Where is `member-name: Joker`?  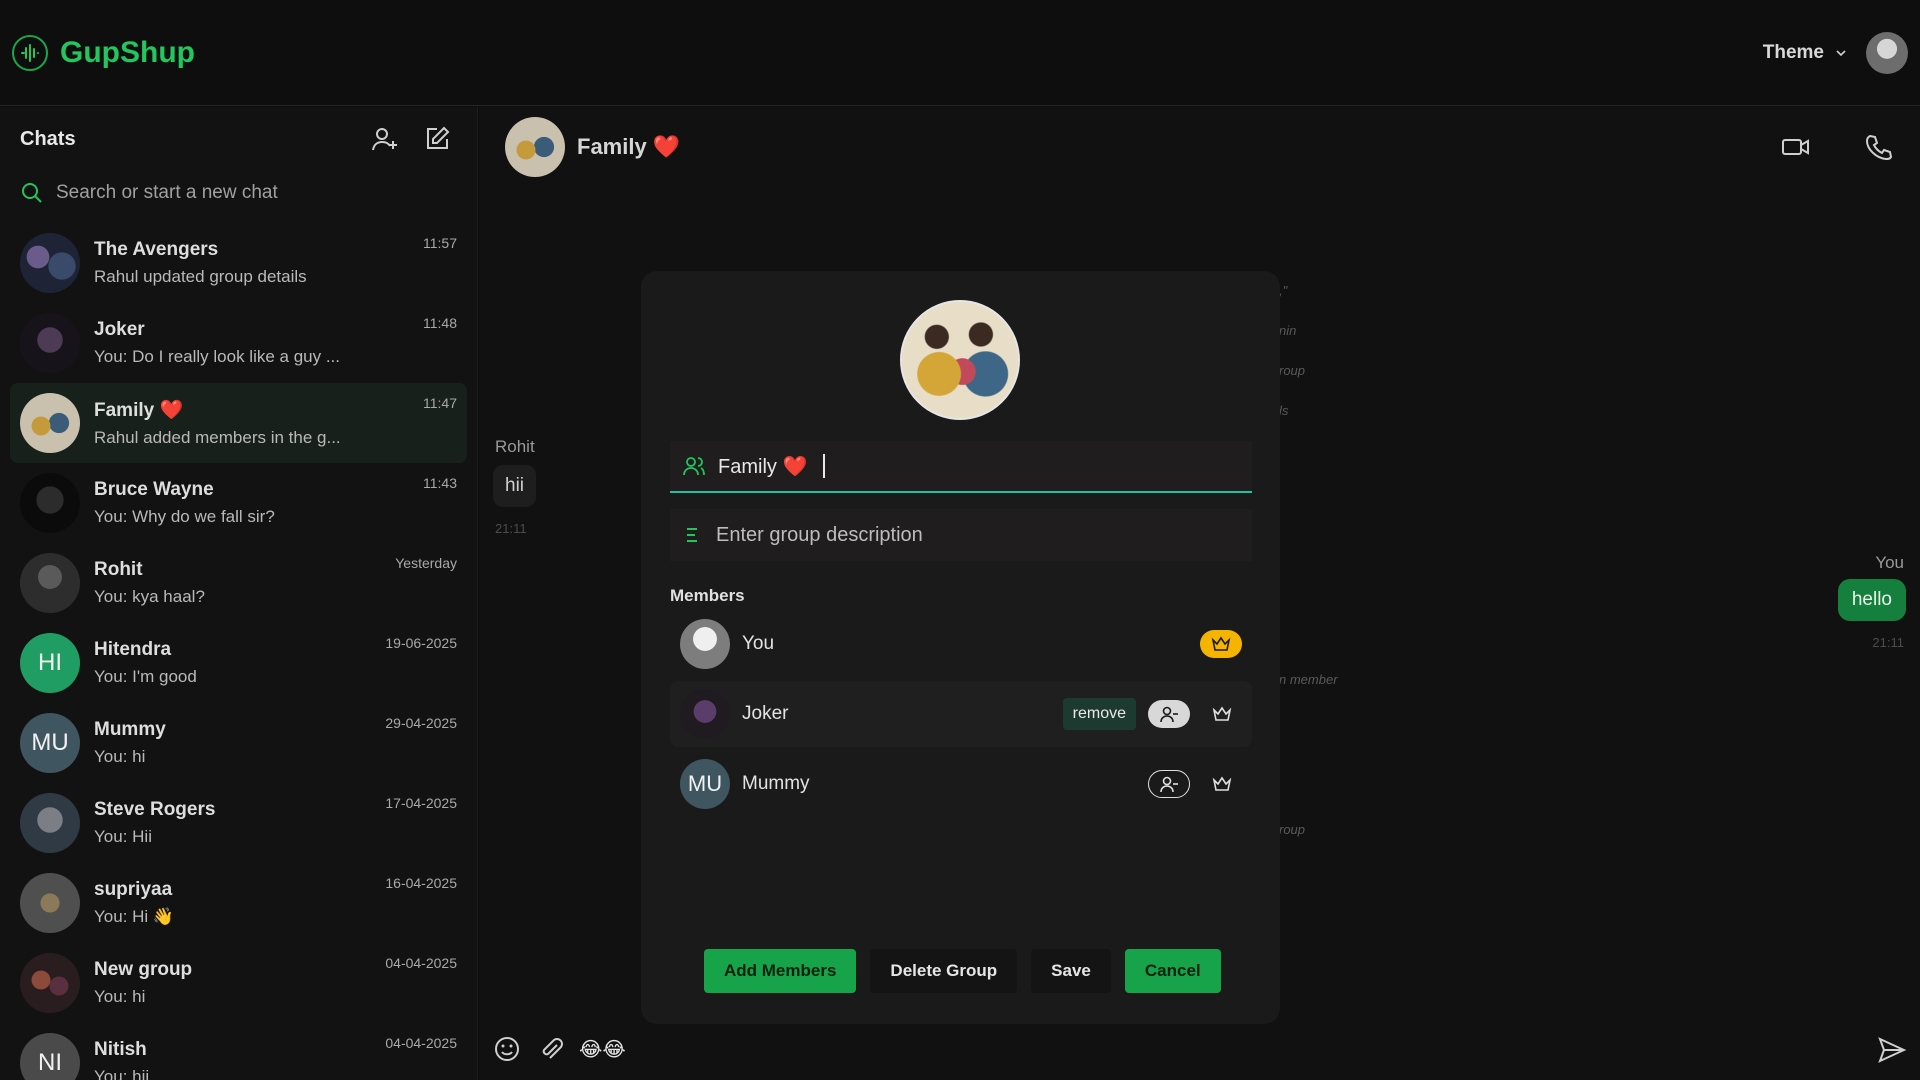
member-name: Joker is located at coordinates (765, 713).